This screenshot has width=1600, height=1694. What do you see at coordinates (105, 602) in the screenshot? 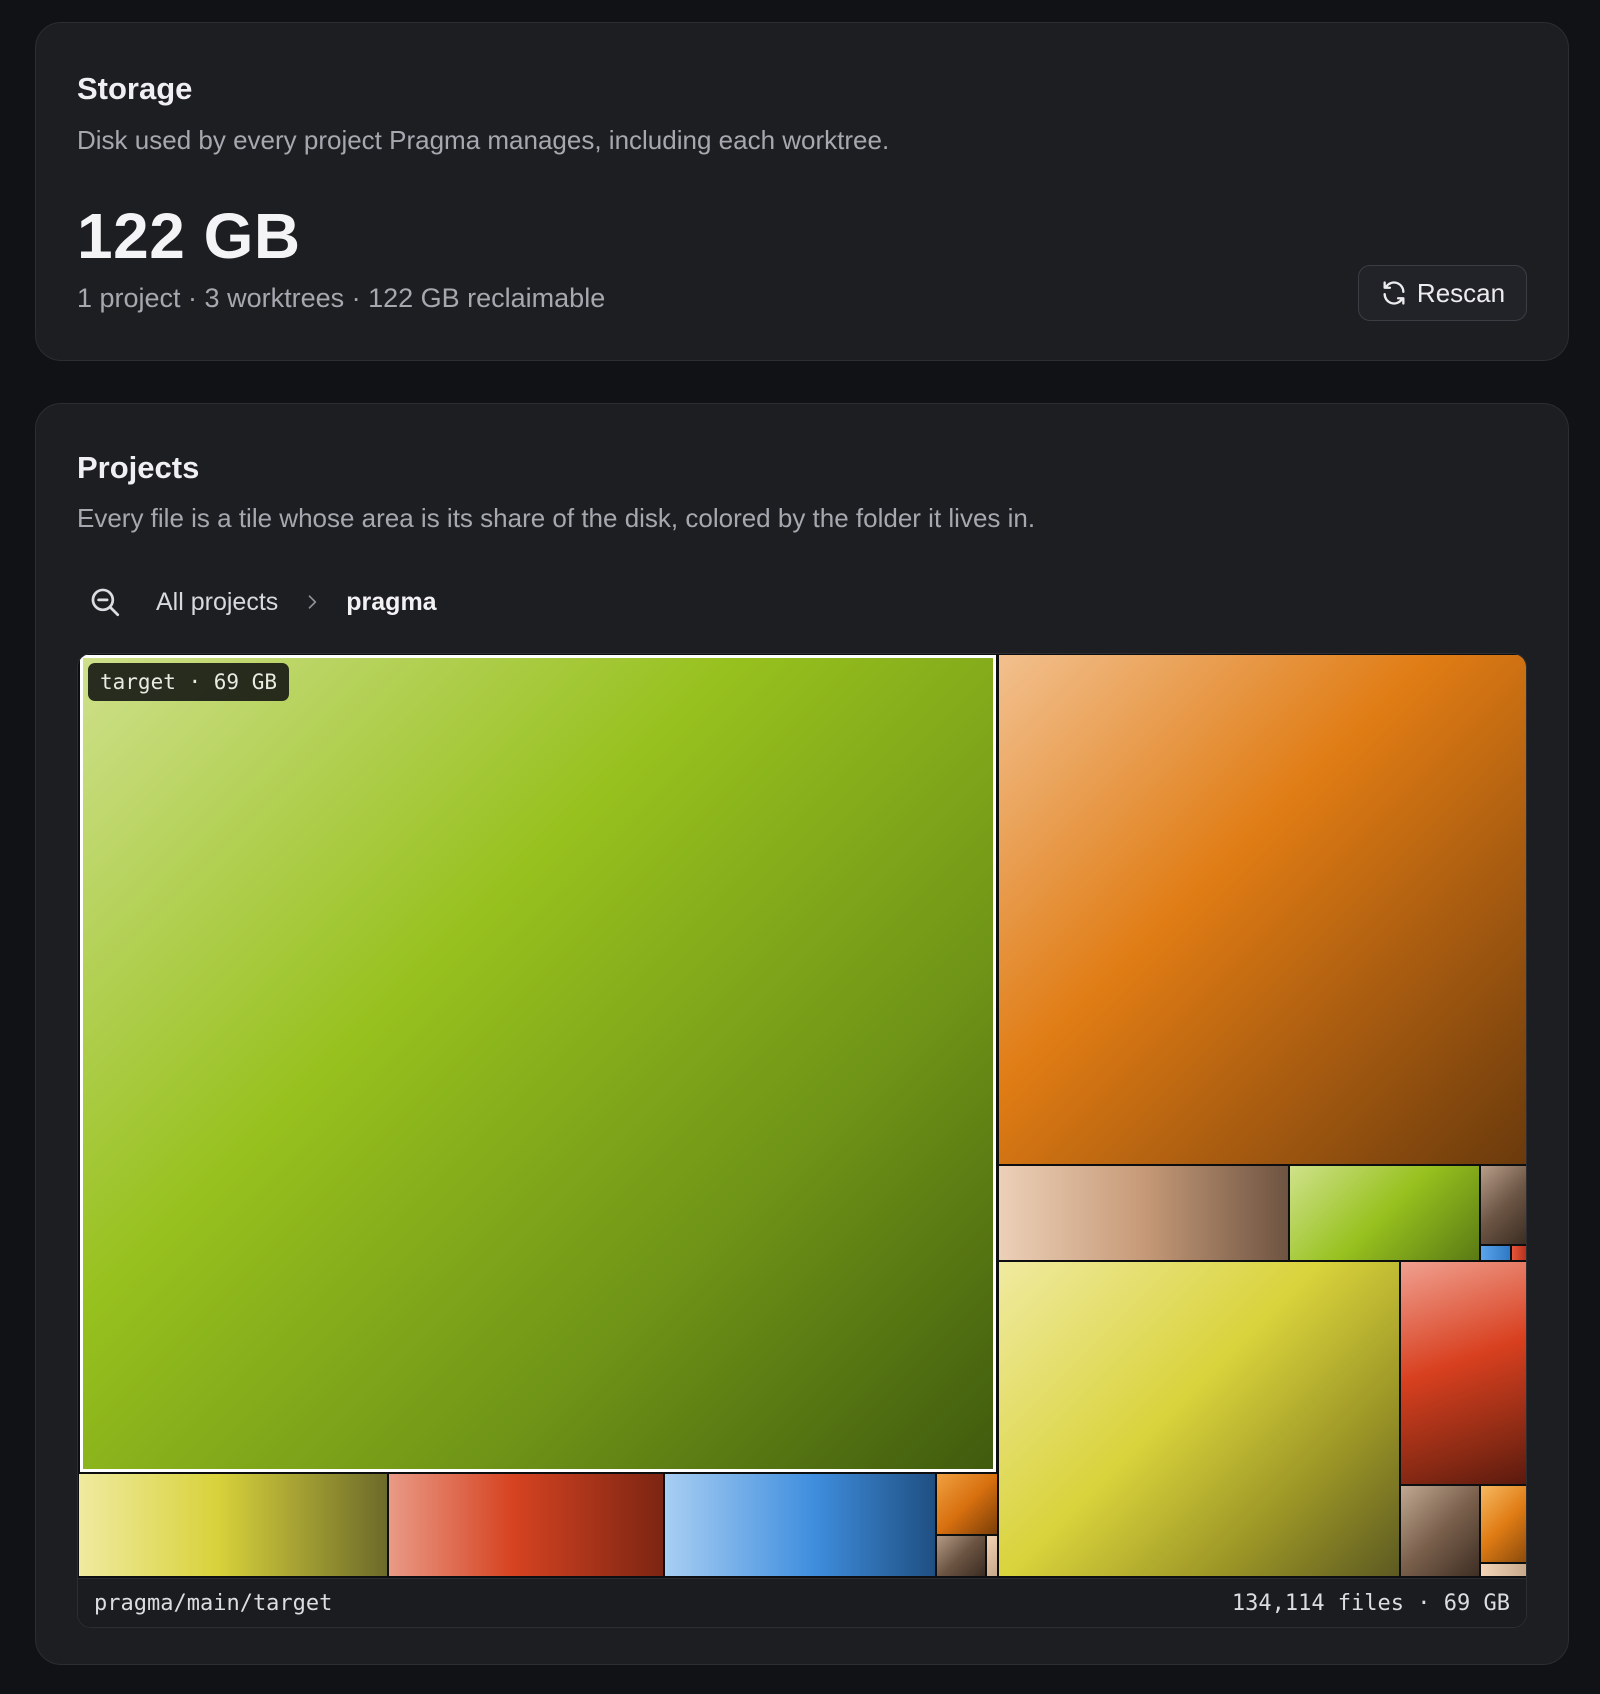
I see `zoom-out-icon` at bounding box center [105, 602].